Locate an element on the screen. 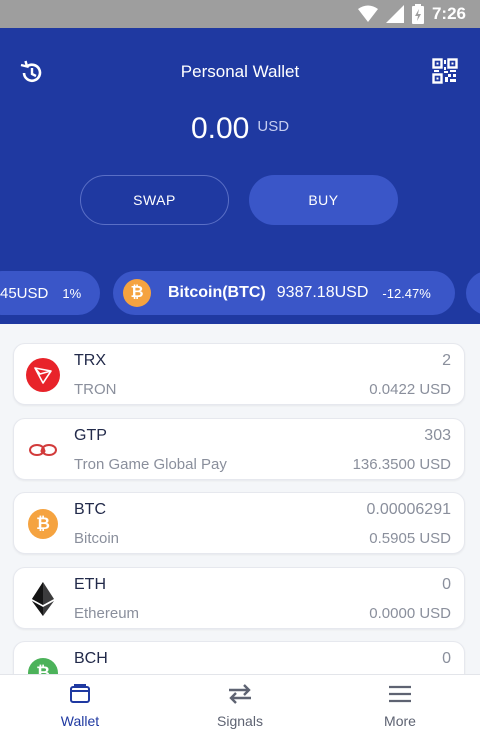  gtp-icon is located at coordinates (43, 450).